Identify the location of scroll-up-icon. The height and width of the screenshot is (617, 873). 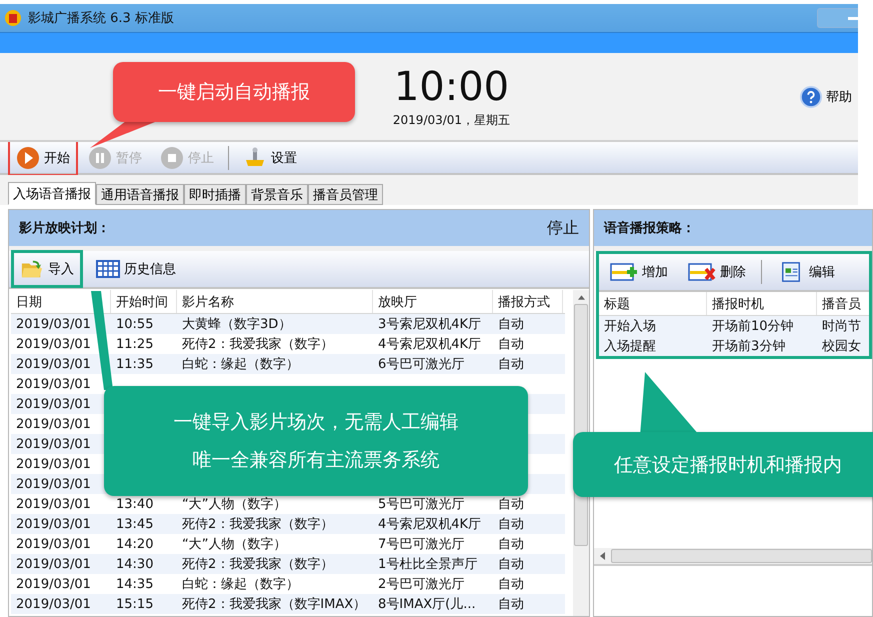
(581, 297).